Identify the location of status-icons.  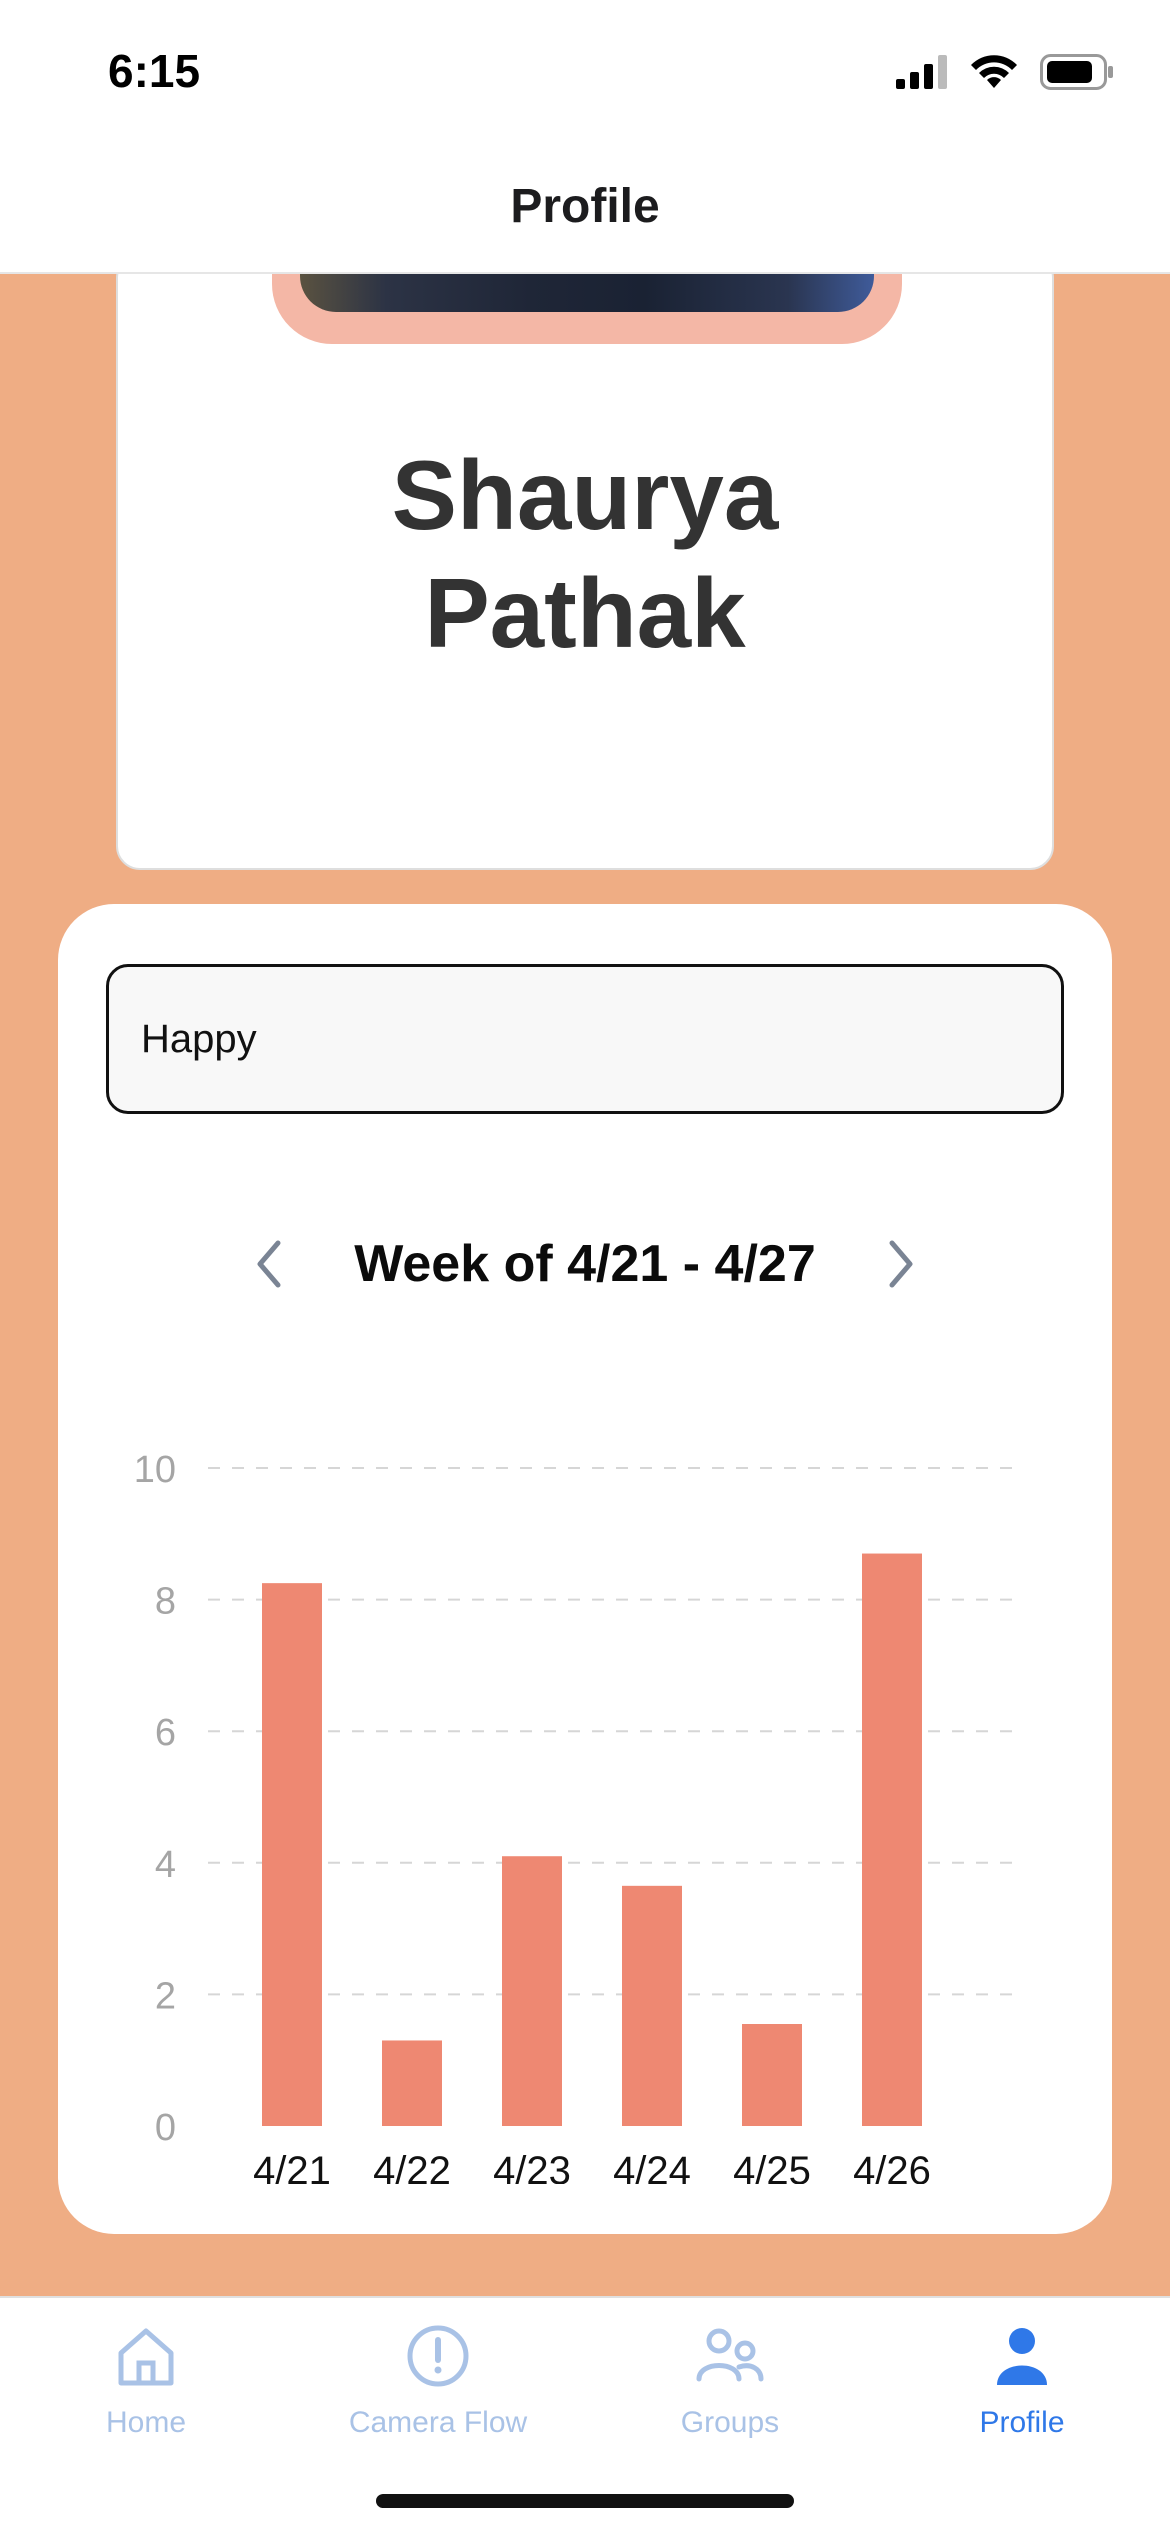
(1005, 74).